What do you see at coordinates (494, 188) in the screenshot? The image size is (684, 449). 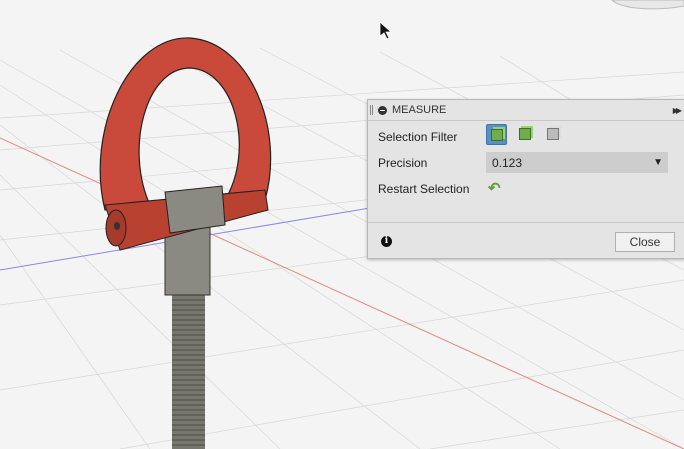 I see `restart-icon: ↶` at bounding box center [494, 188].